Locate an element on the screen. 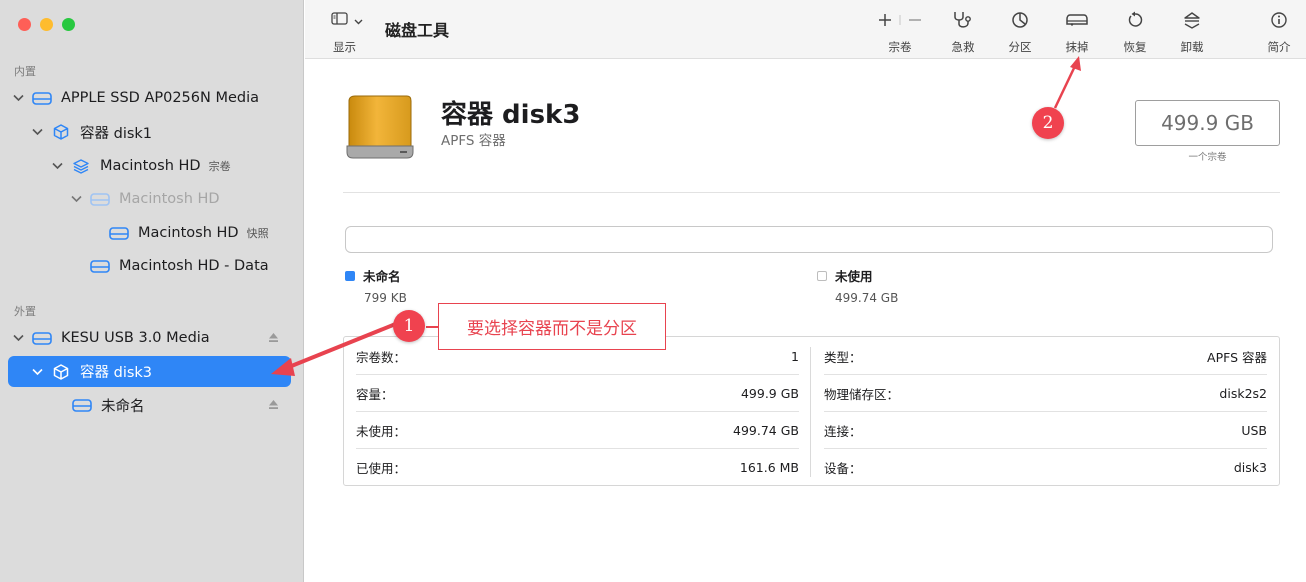  section-label-external: 外置 is located at coordinates (25, 311).